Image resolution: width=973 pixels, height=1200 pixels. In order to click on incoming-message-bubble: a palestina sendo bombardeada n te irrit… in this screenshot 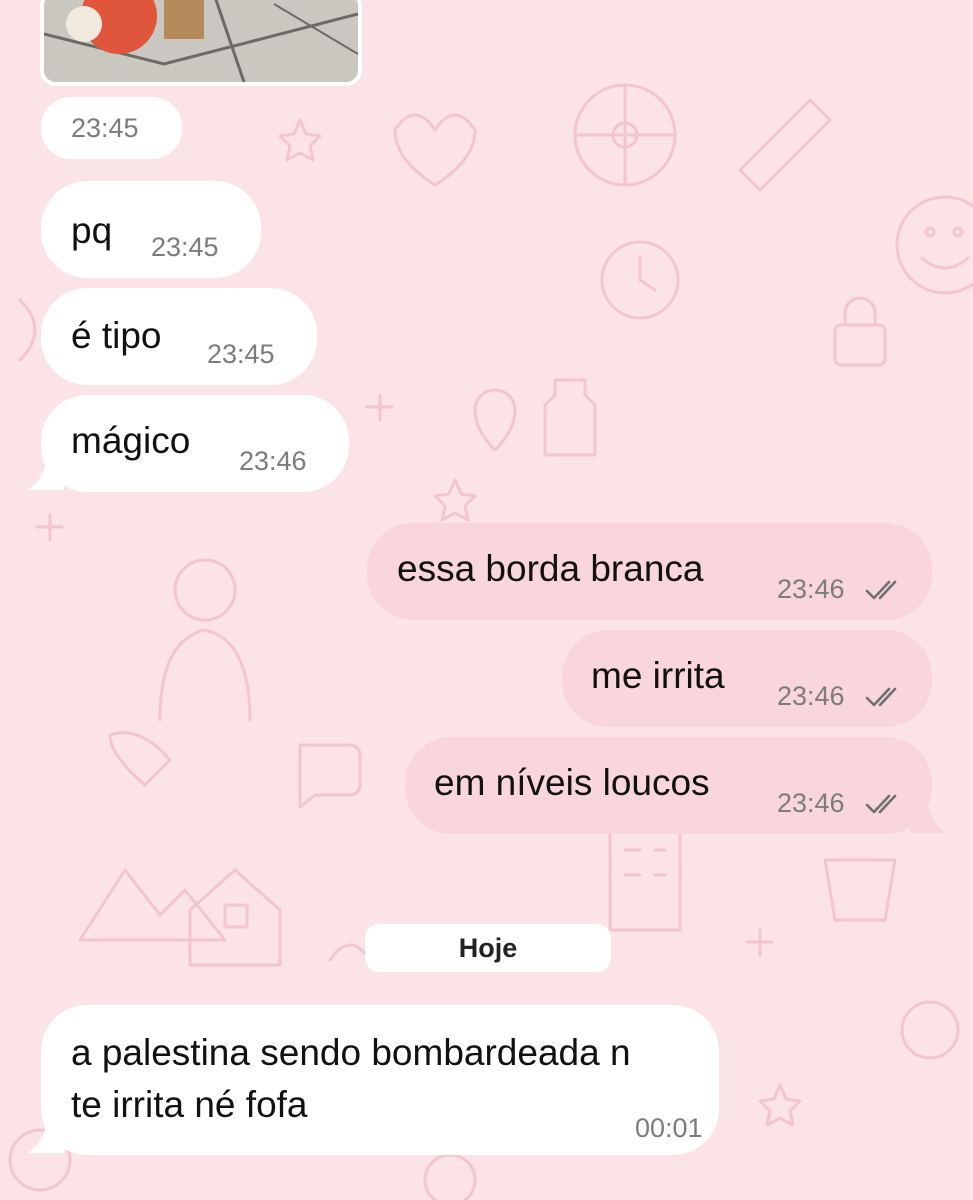, I will do `click(380, 1080)`.